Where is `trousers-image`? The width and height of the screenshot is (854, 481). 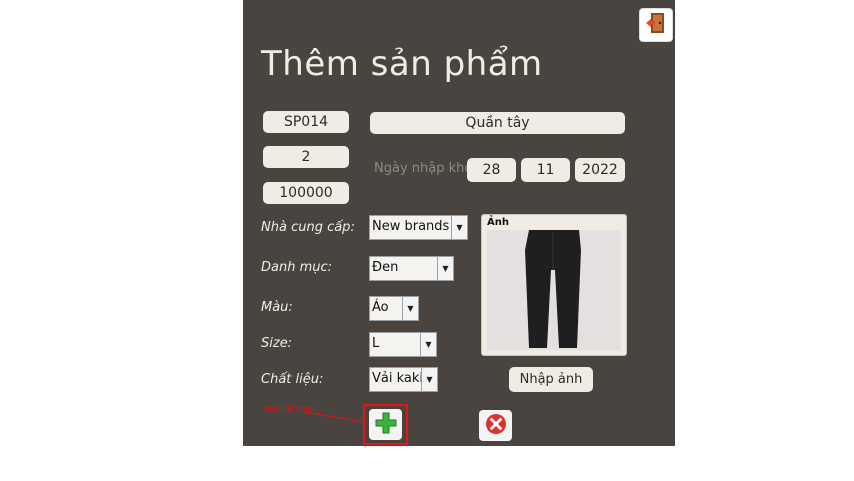 trousers-image is located at coordinates (554, 290).